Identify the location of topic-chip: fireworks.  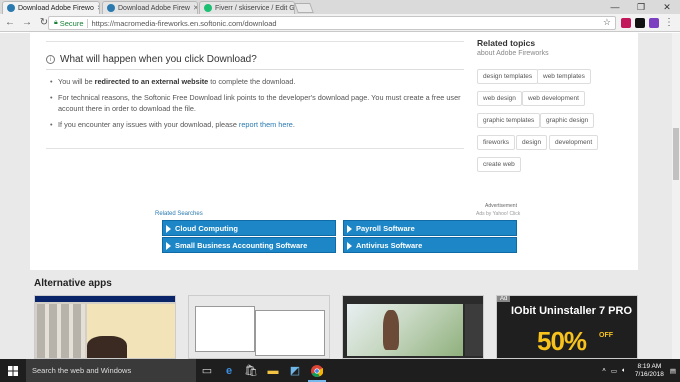
(496, 142).